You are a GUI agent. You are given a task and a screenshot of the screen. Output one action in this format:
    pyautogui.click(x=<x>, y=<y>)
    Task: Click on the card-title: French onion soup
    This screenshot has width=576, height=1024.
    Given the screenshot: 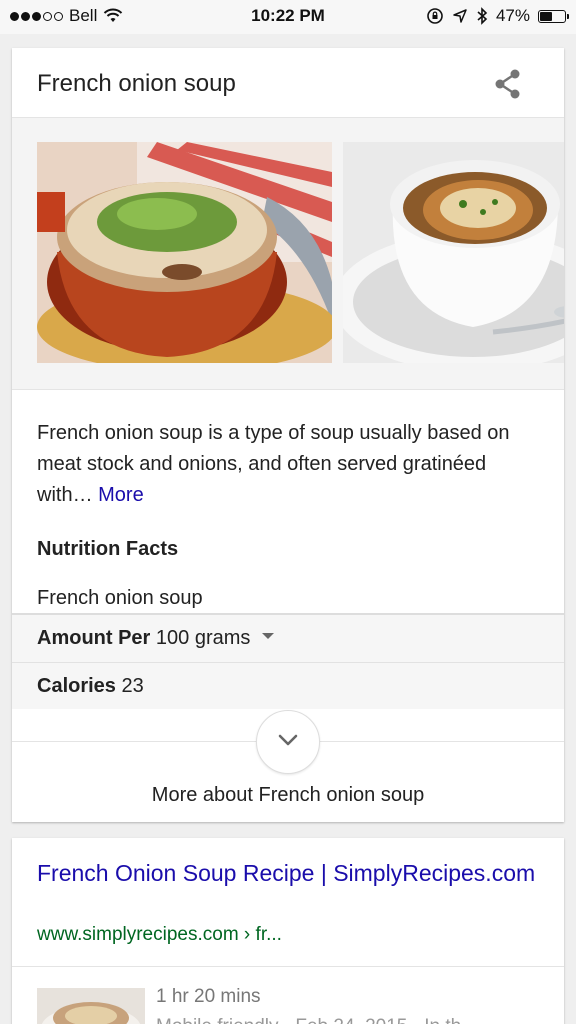 What is the action you would take?
    pyautogui.click(x=136, y=83)
    